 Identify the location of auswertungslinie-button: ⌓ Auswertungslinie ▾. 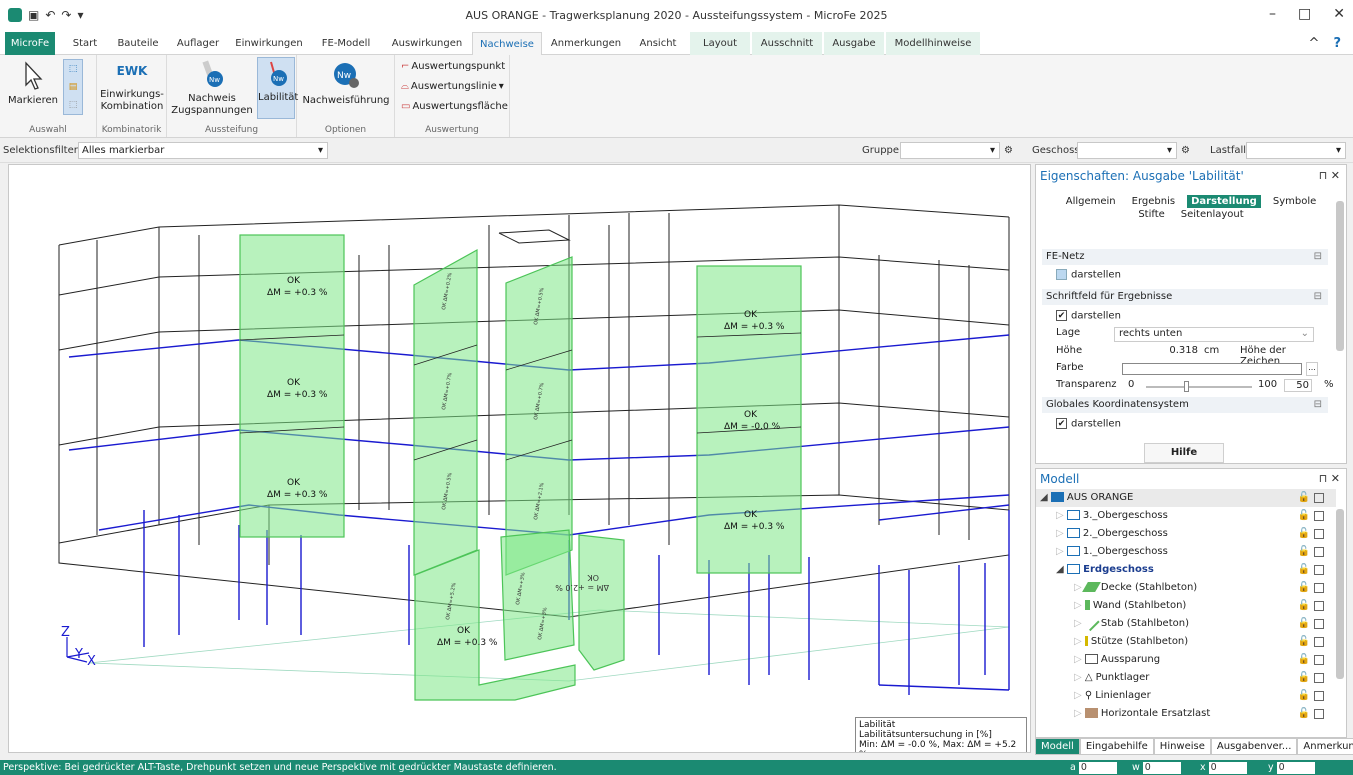
(452, 86).